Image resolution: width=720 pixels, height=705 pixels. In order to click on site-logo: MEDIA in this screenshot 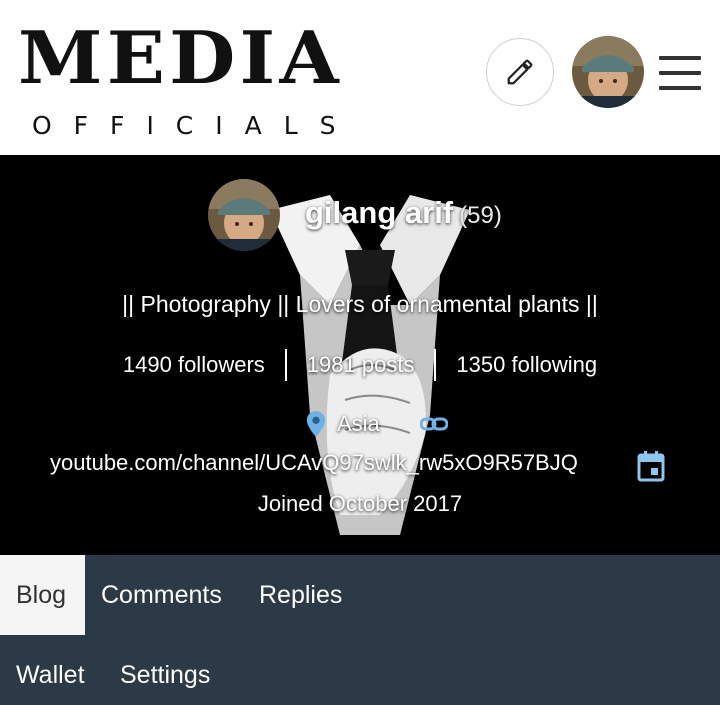, I will do `click(180, 58)`.